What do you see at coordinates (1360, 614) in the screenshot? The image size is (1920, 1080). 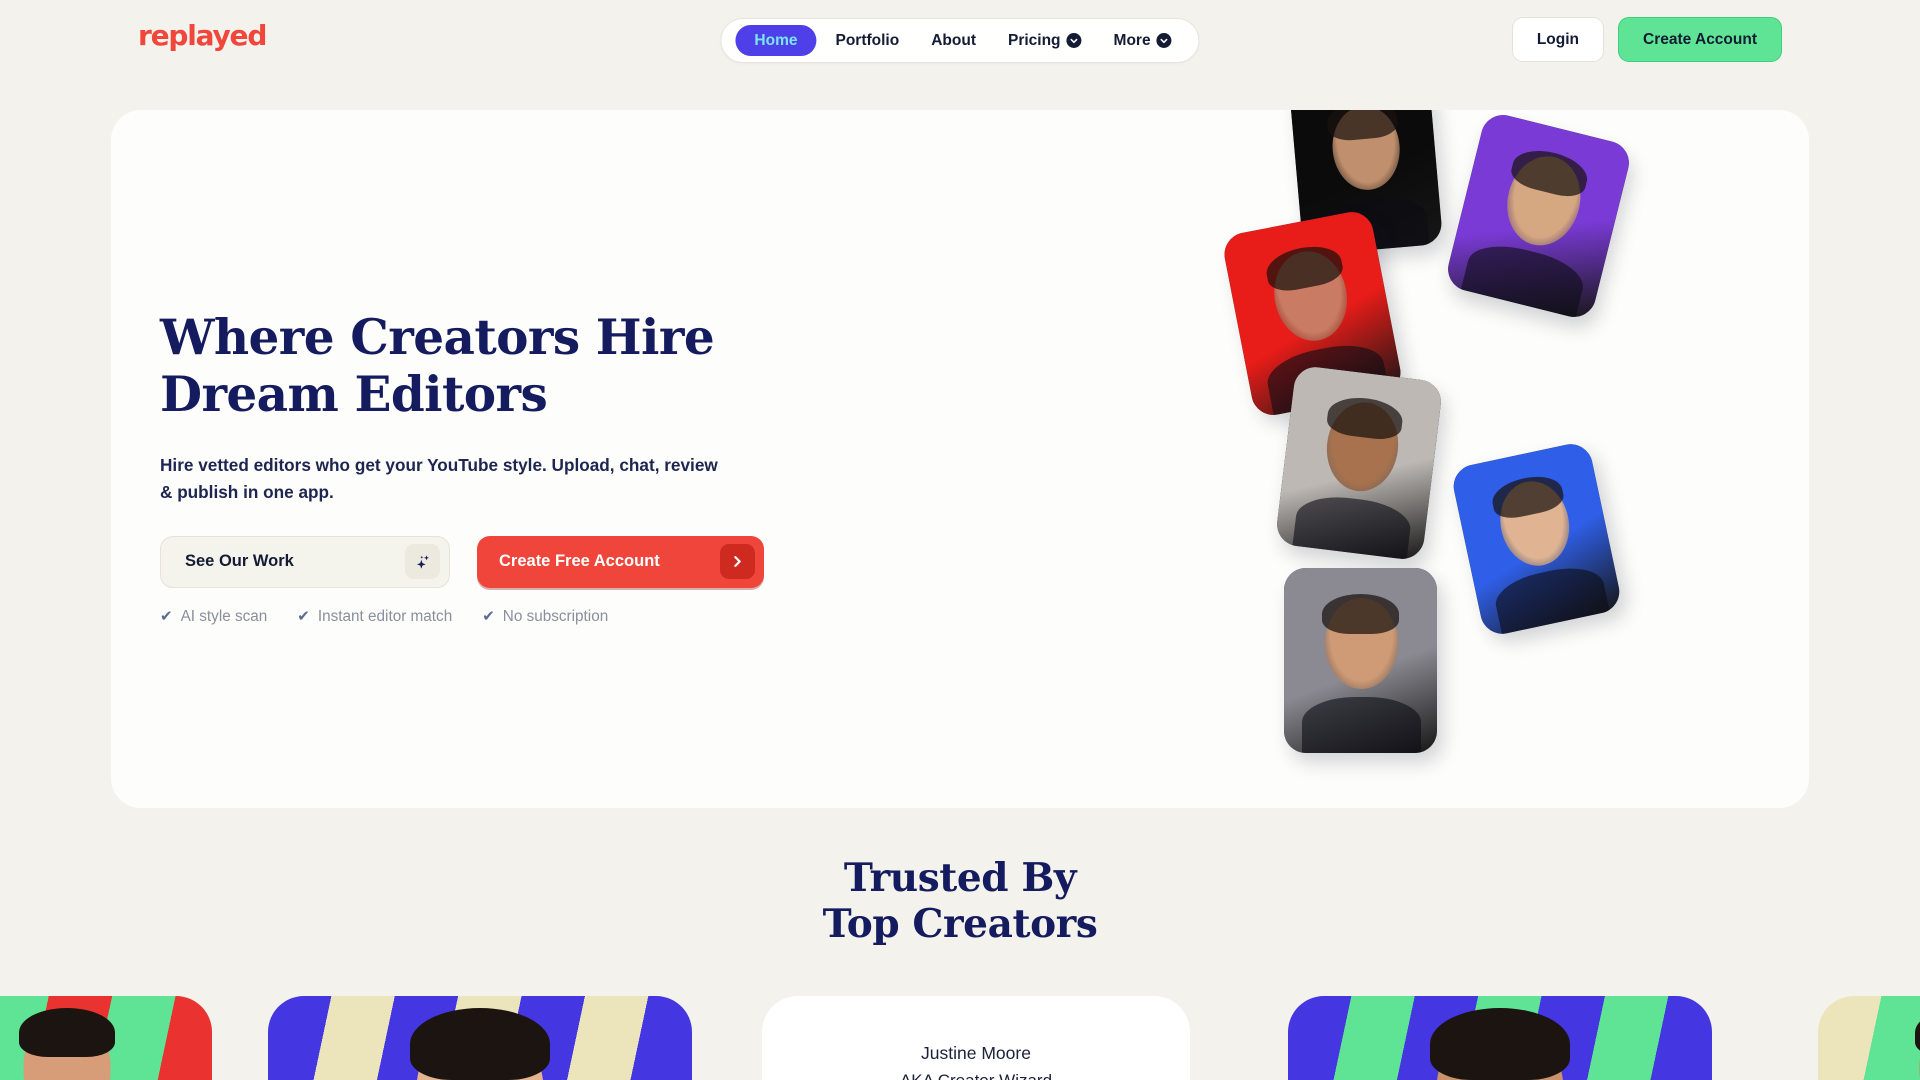 I see `creator-hair` at bounding box center [1360, 614].